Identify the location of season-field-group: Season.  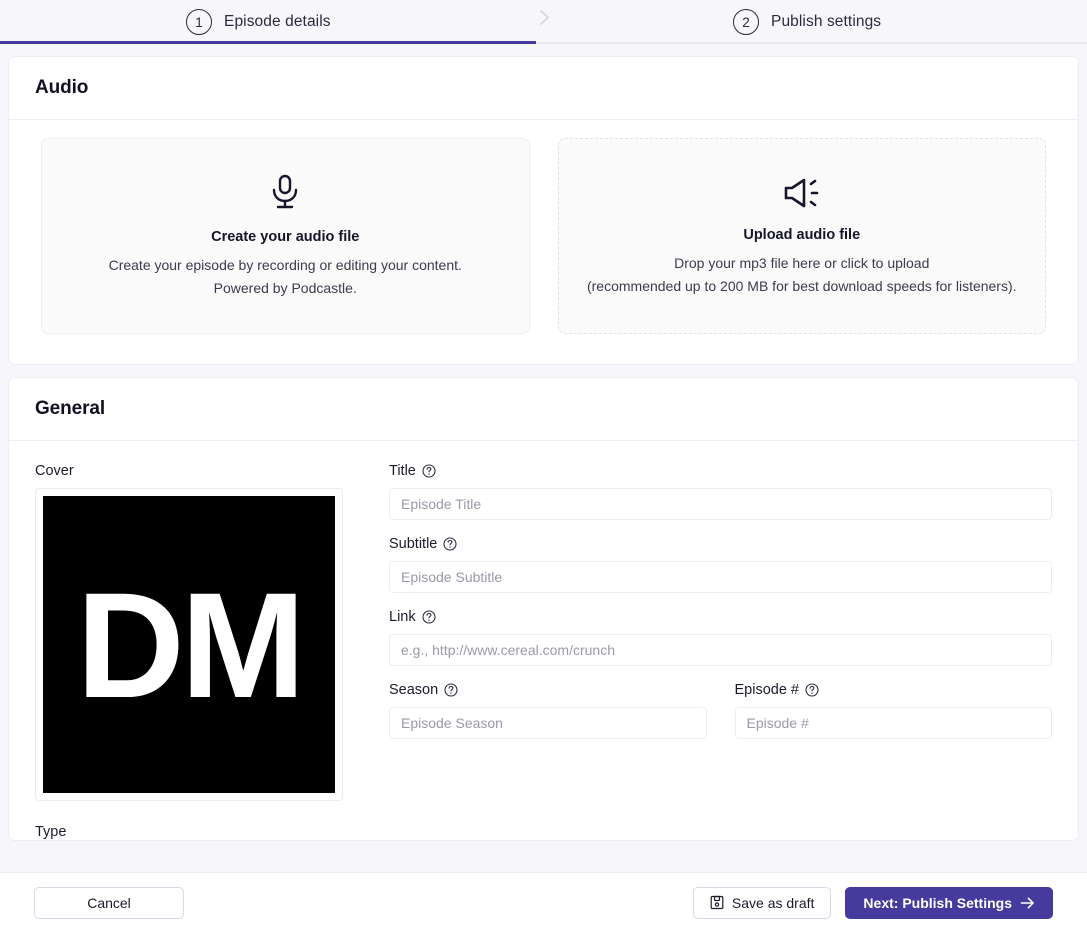
(548, 710).